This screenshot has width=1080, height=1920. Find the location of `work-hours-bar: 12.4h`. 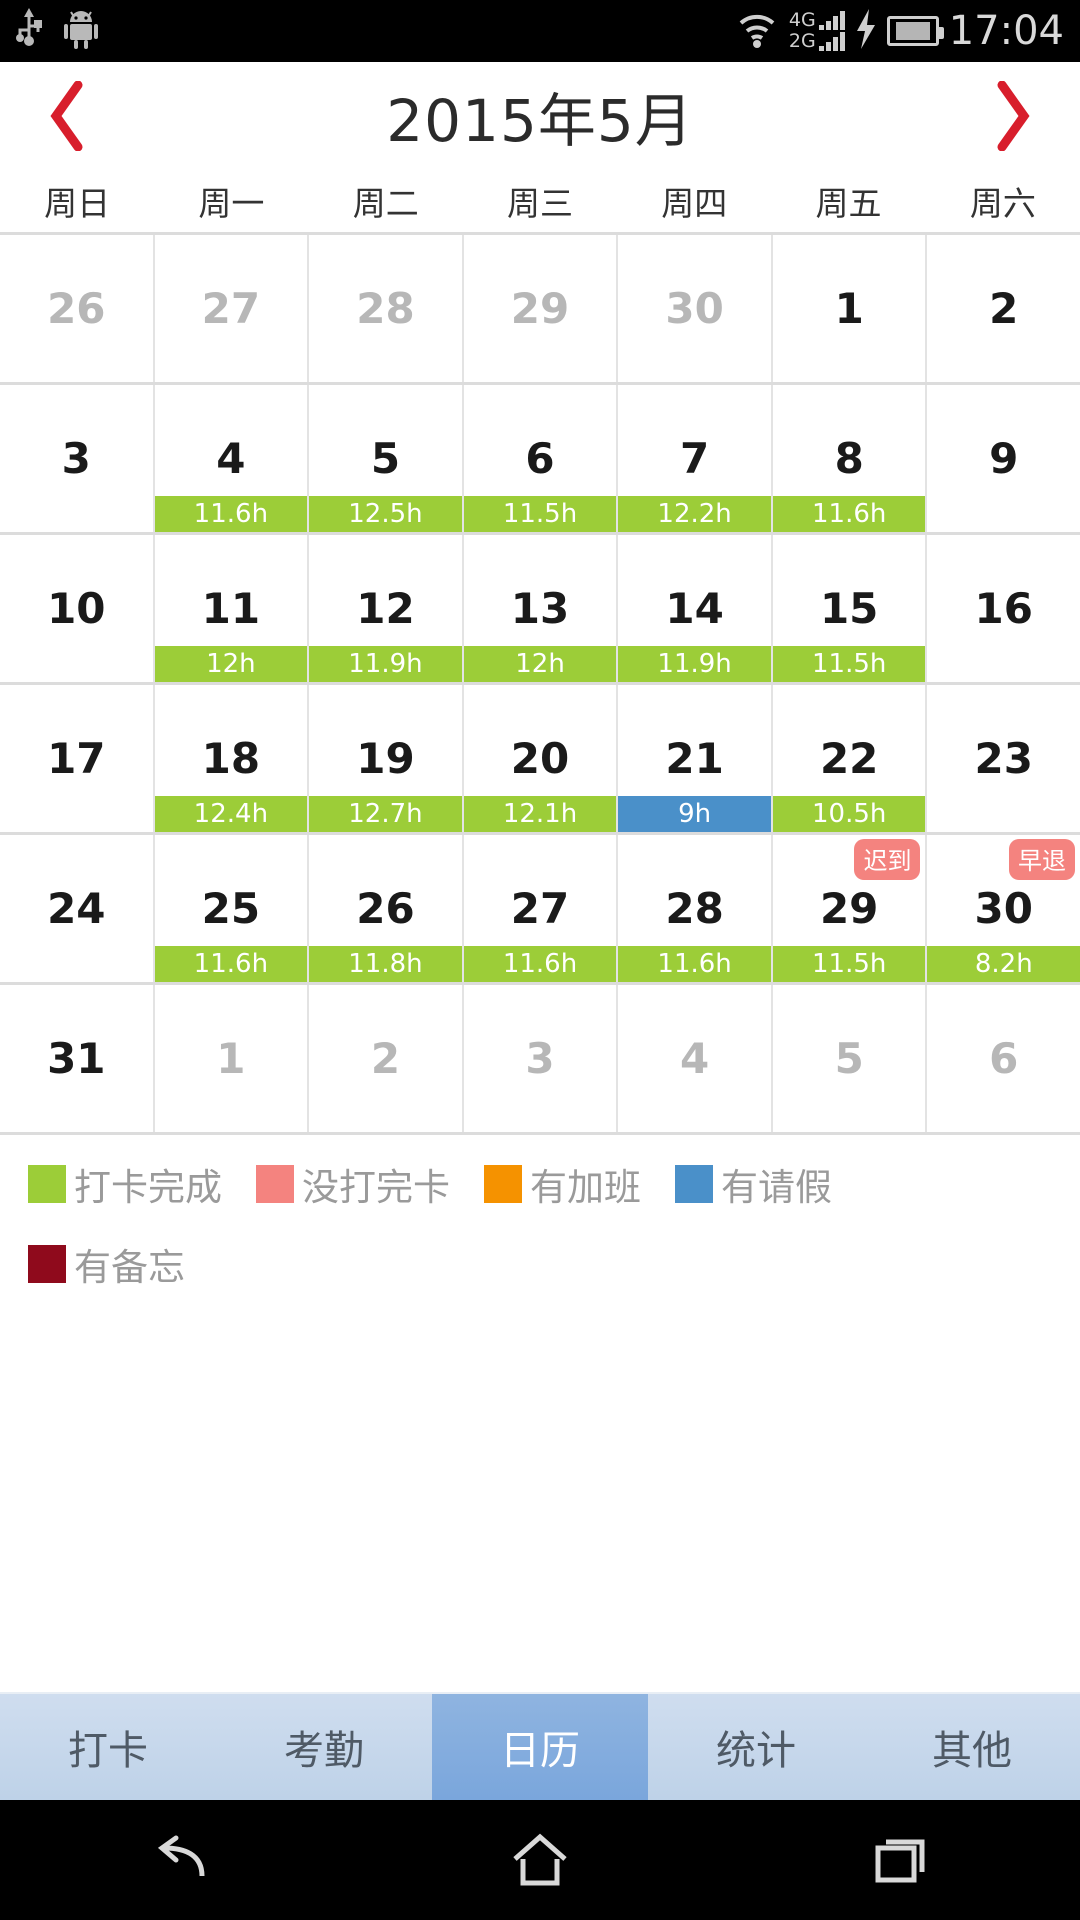

work-hours-bar: 12.4h is located at coordinates (231, 814).